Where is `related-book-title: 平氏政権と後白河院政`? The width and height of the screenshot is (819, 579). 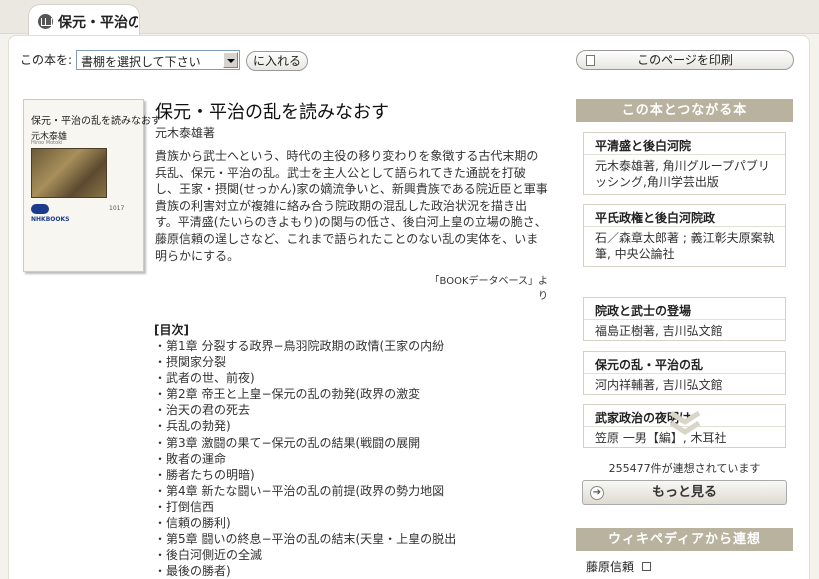 related-book-title: 平氏政権と後白河院政 is located at coordinates (684, 216).